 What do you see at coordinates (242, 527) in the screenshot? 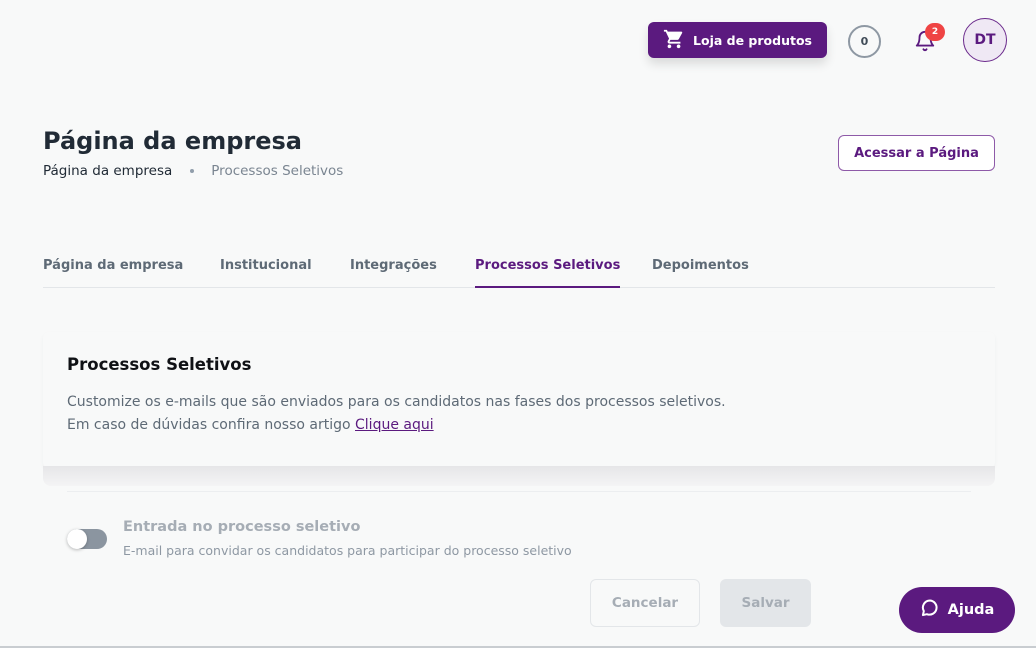
I see `setting-title: Entrada no processo seletivo` at bounding box center [242, 527].